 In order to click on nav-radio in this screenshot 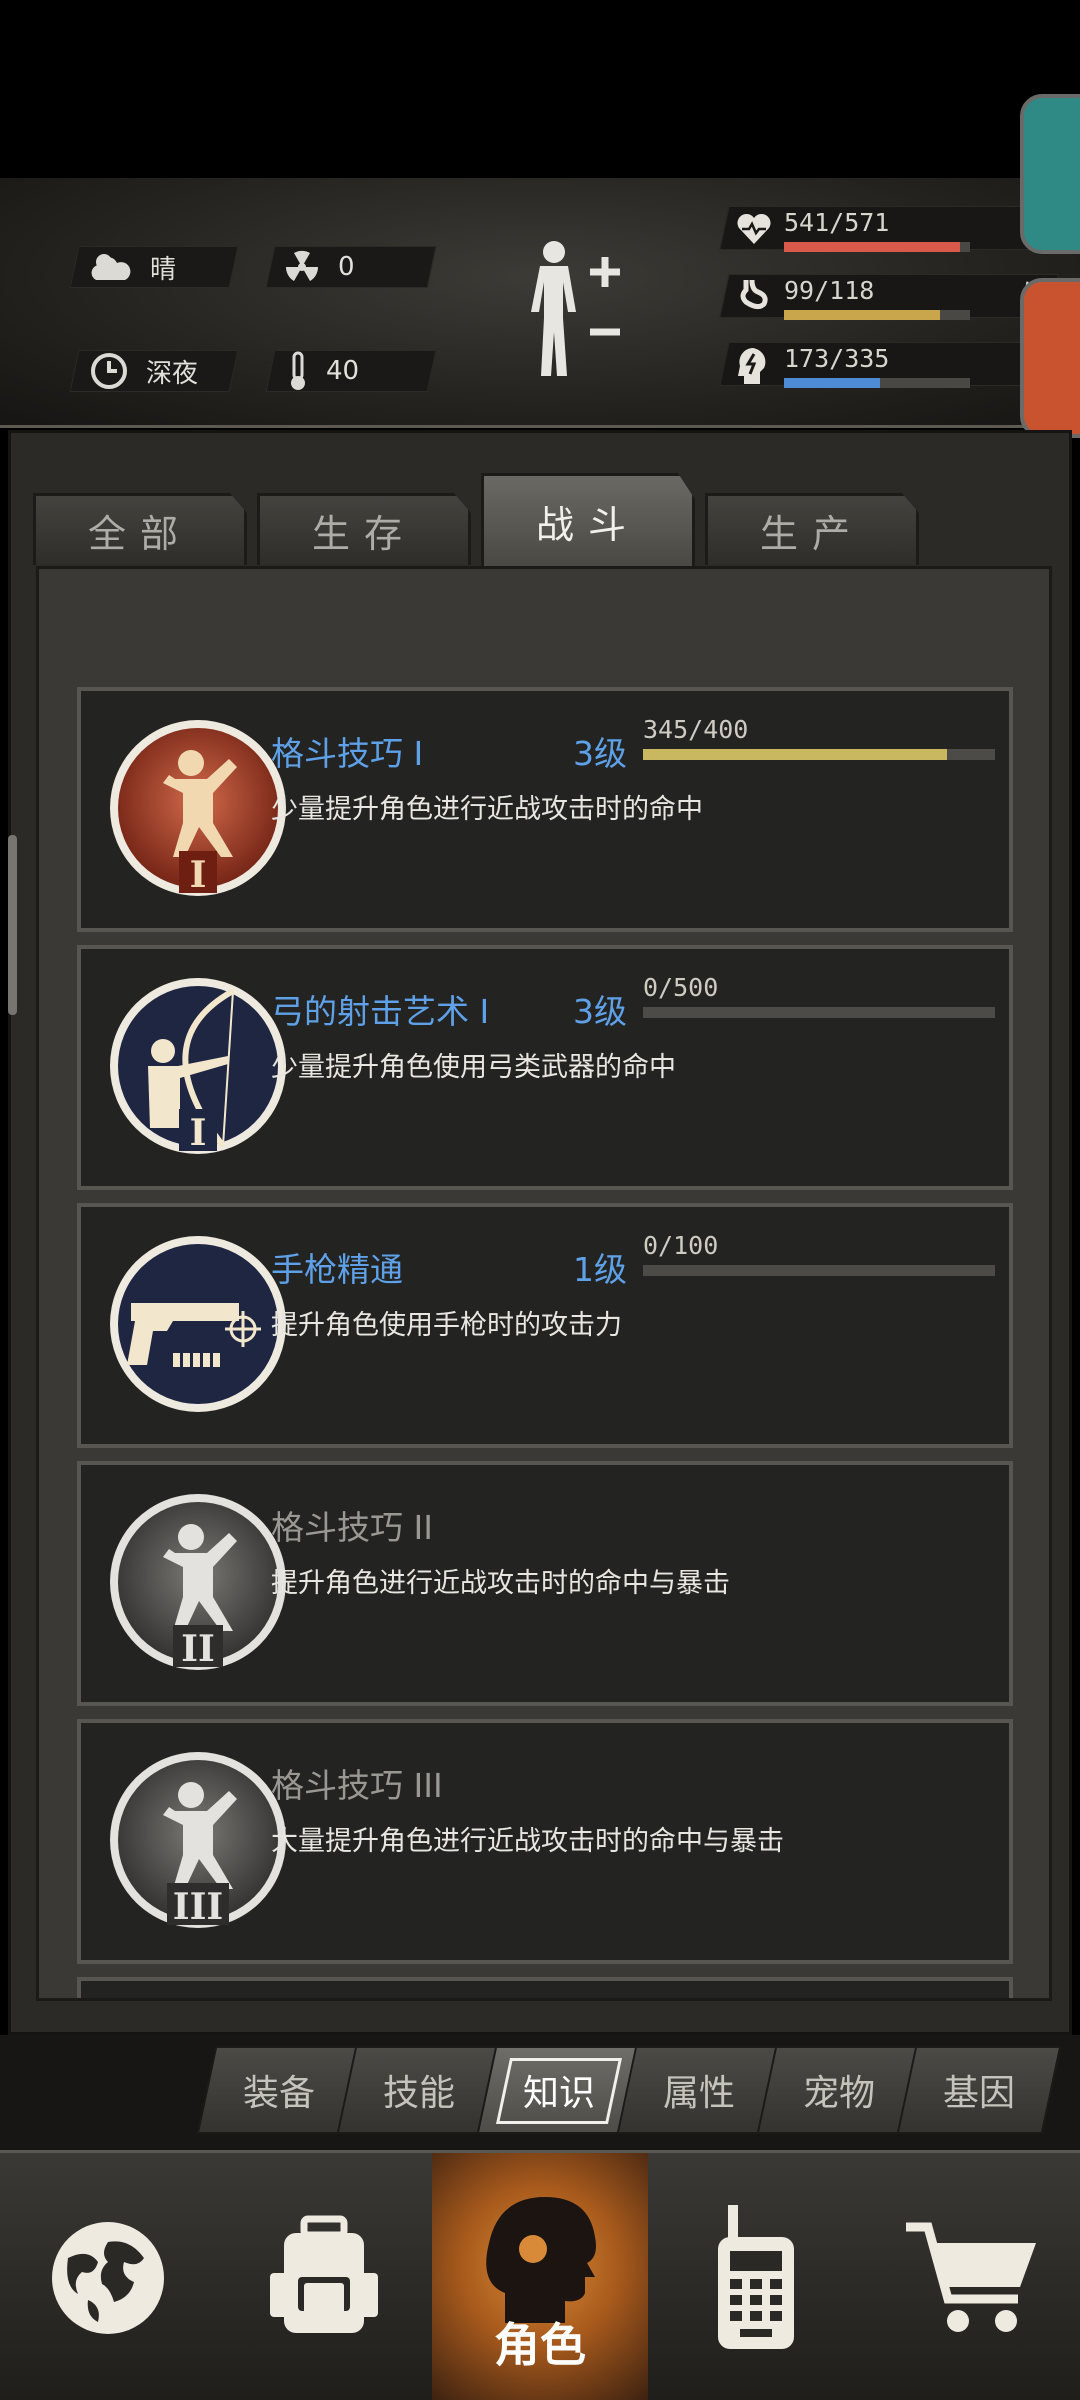, I will do `click(756, 2276)`.